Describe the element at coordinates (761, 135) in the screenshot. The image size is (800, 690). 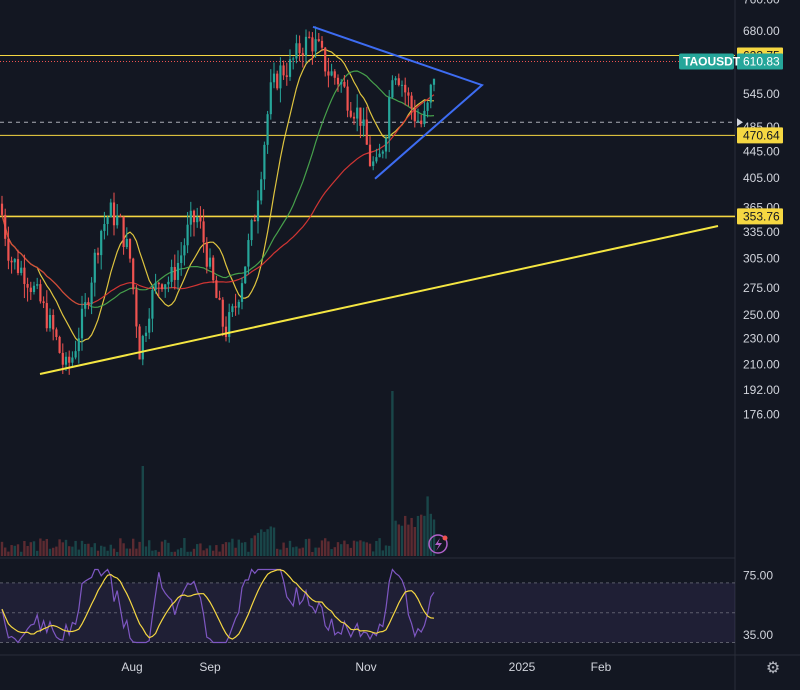
I see `level-price-tag-text: 470.64` at that location.